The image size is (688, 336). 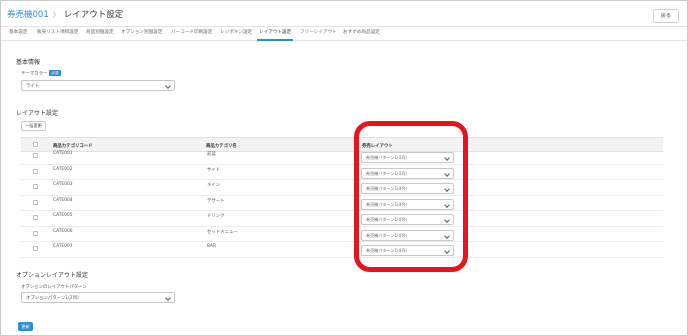 I want to click on category-name: BAR, so click(x=212, y=246).